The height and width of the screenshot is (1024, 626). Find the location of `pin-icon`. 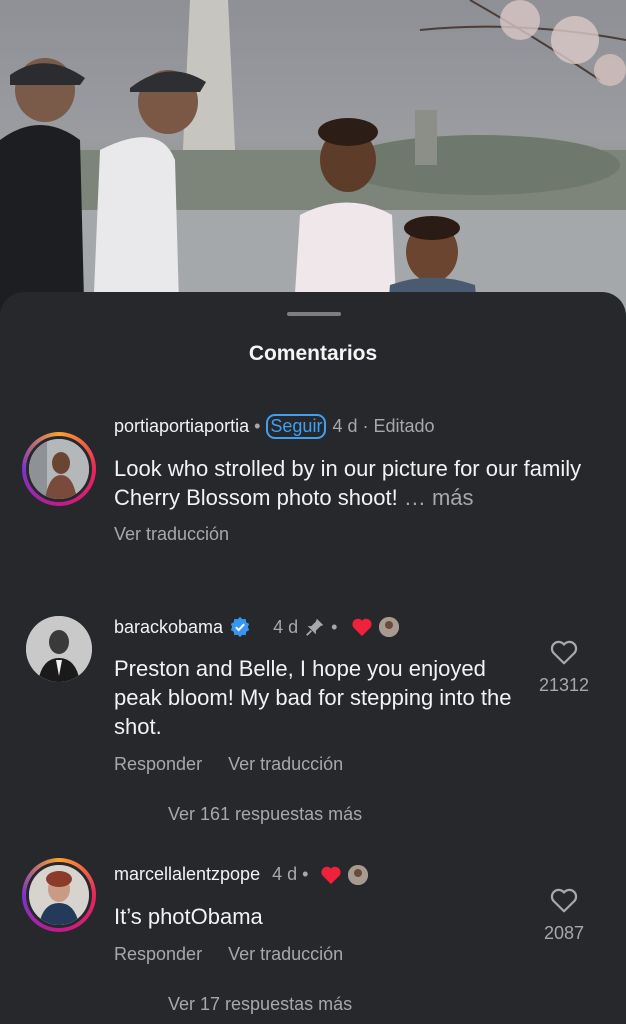

pin-icon is located at coordinates (315, 627).